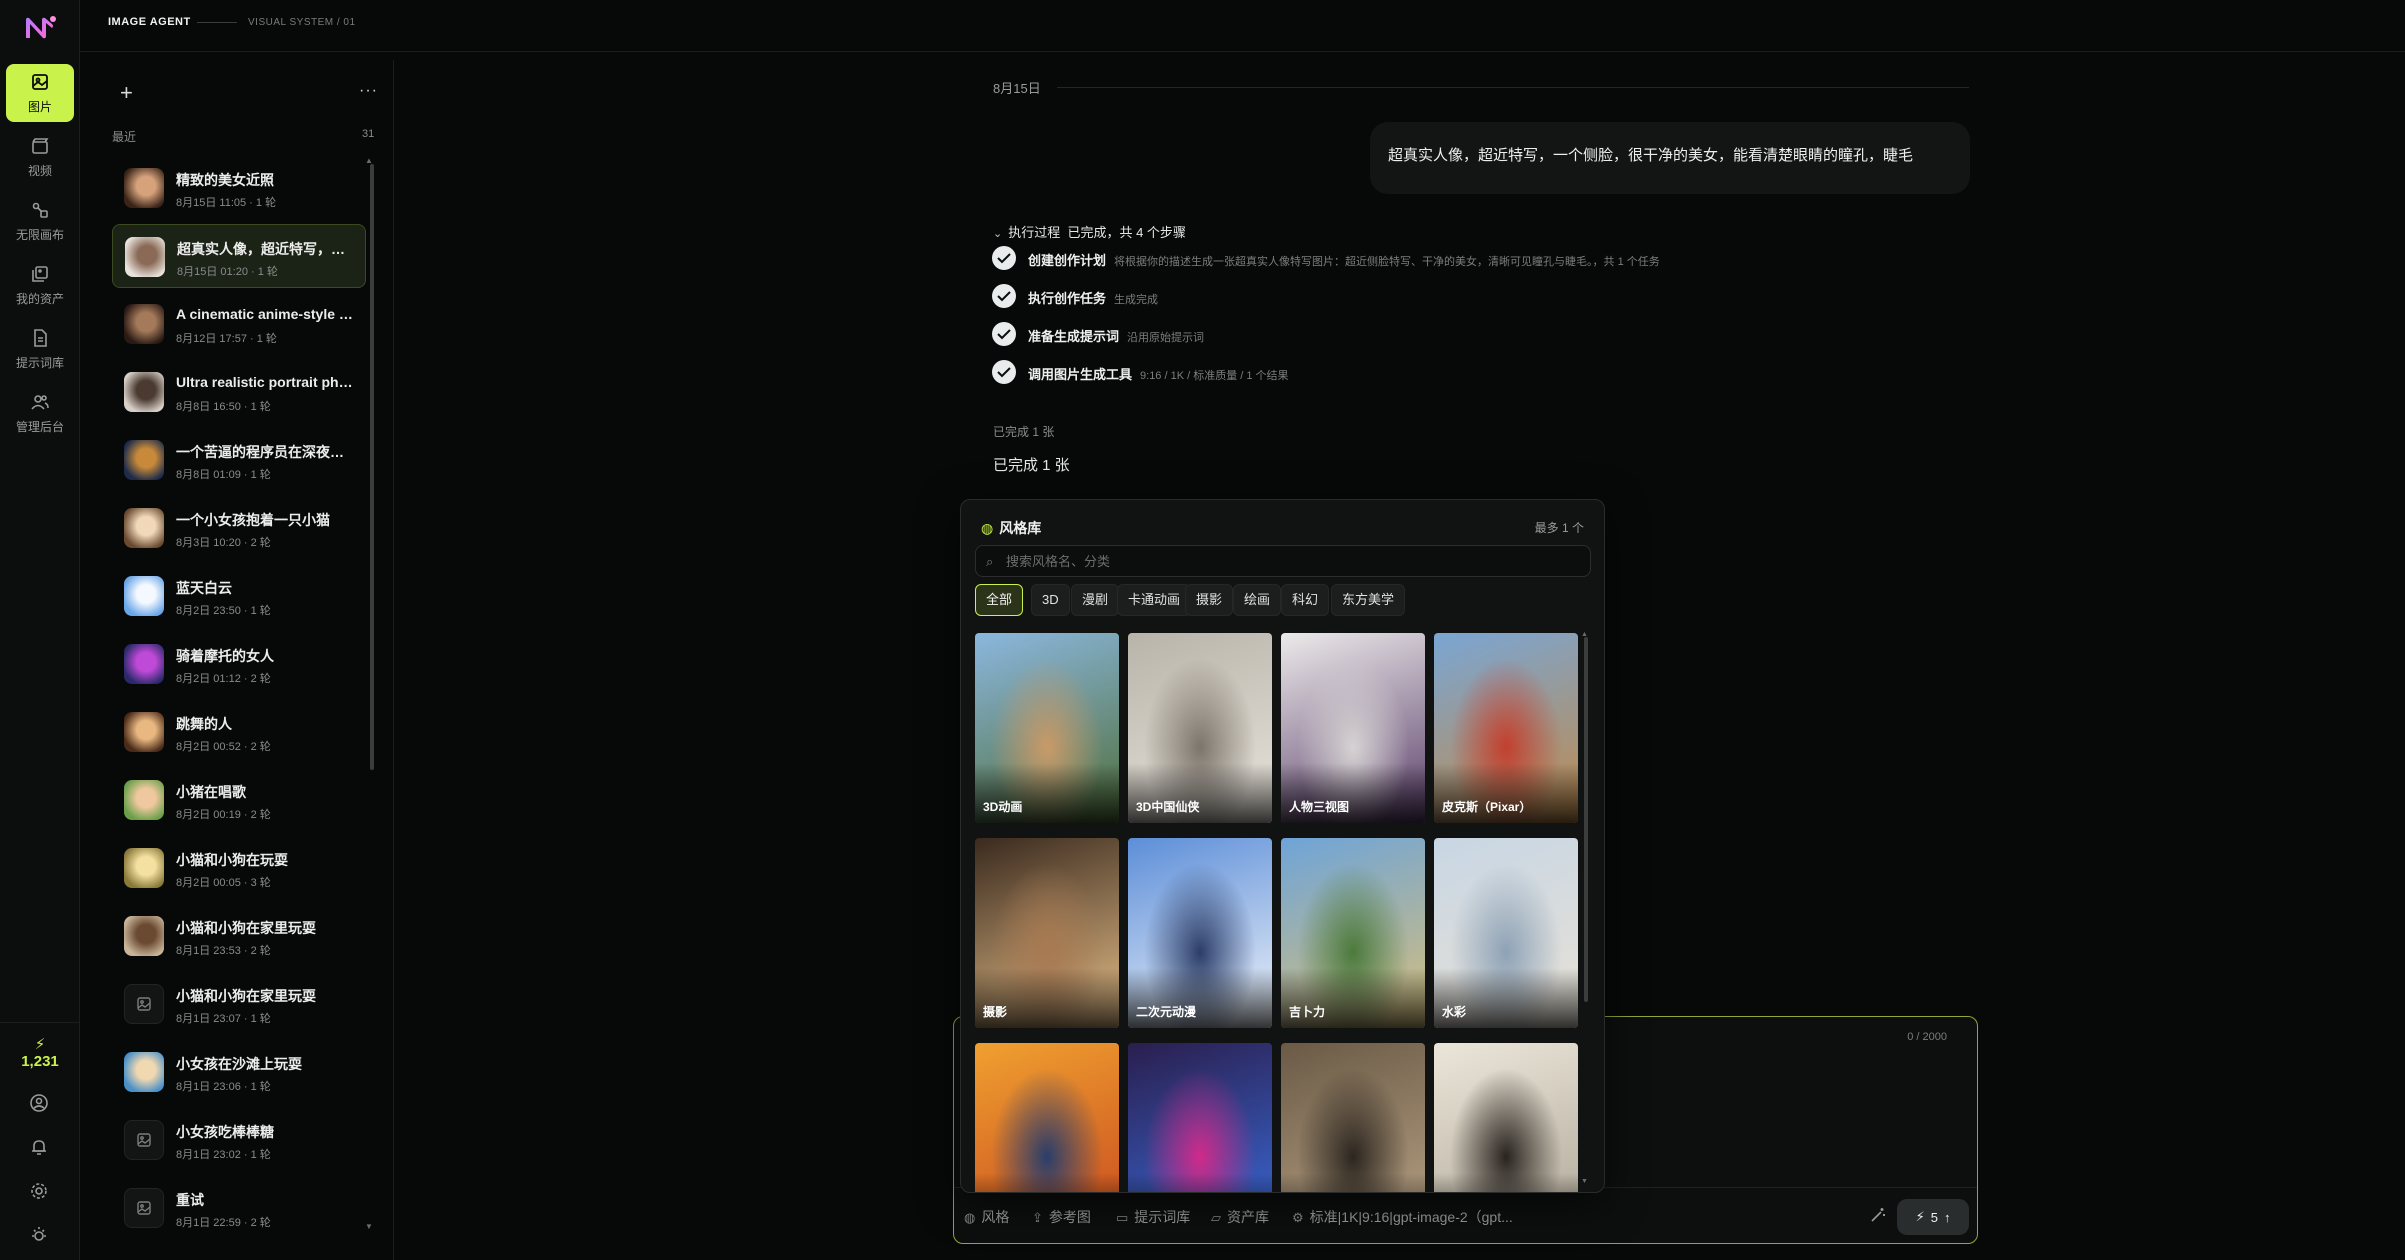 The height and width of the screenshot is (1260, 2405). What do you see at coordinates (1200, 728) in the screenshot?
I see `style-card: 3D中国仙侠` at bounding box center [1200, 728].